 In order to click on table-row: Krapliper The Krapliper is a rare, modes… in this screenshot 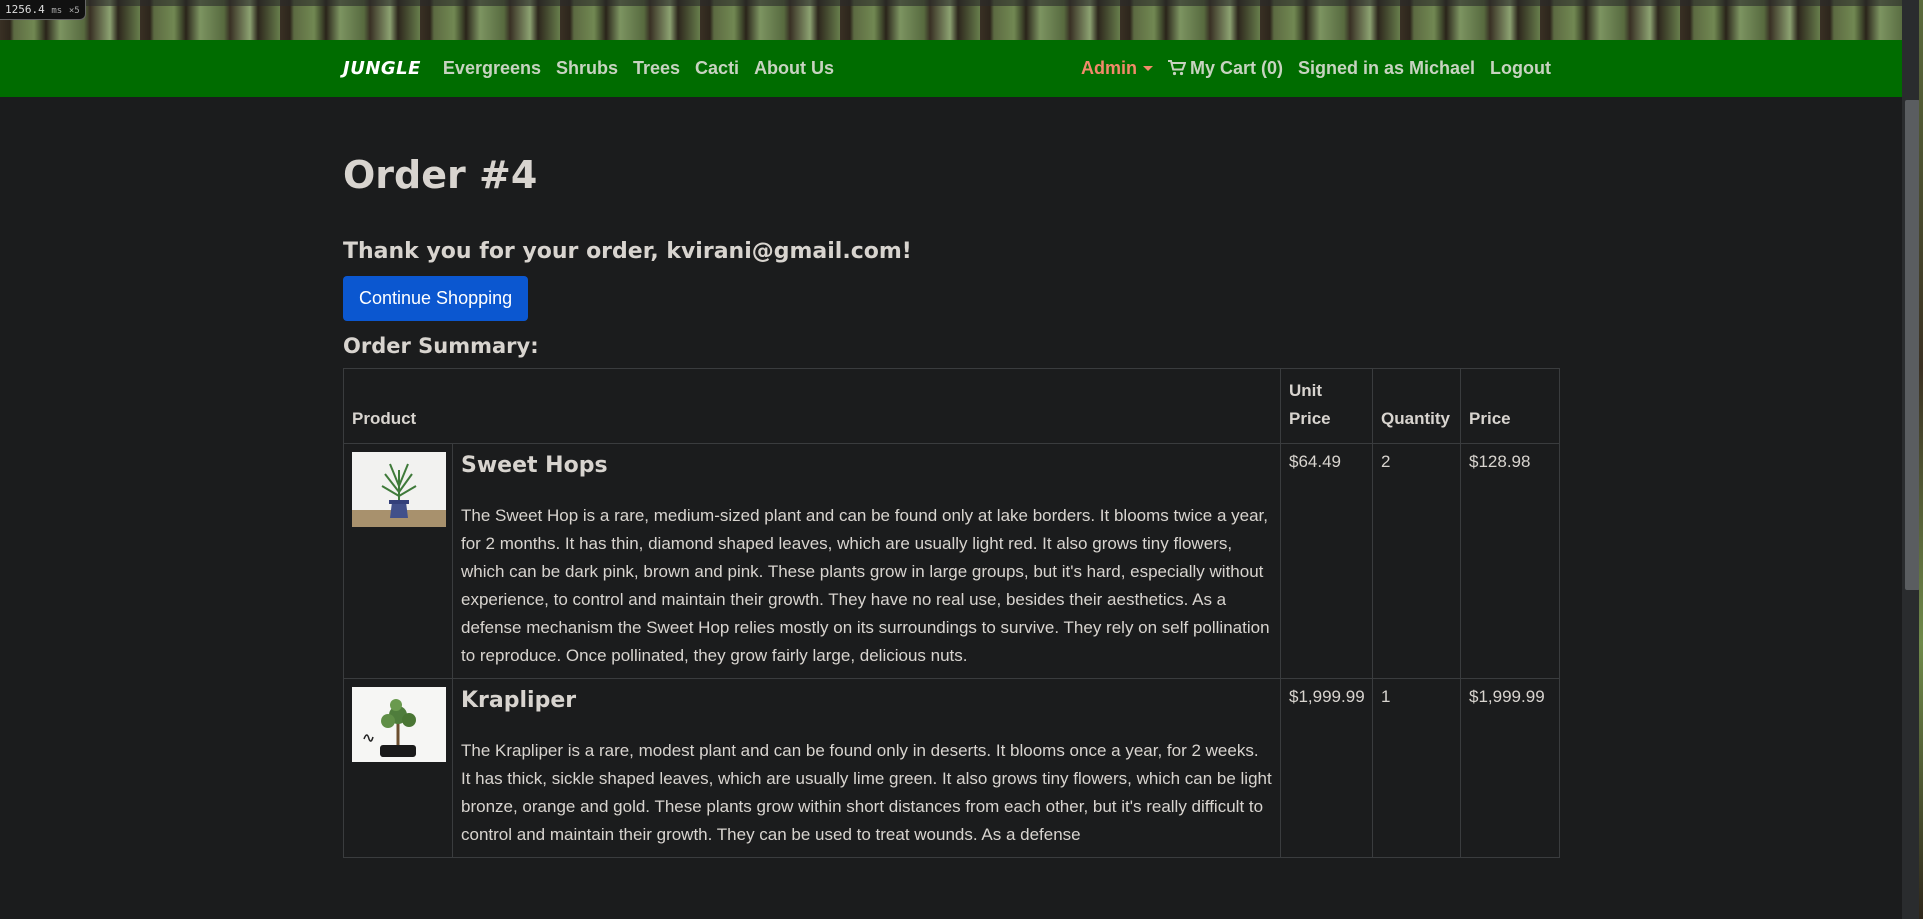, I will do `click(952, 768)`.